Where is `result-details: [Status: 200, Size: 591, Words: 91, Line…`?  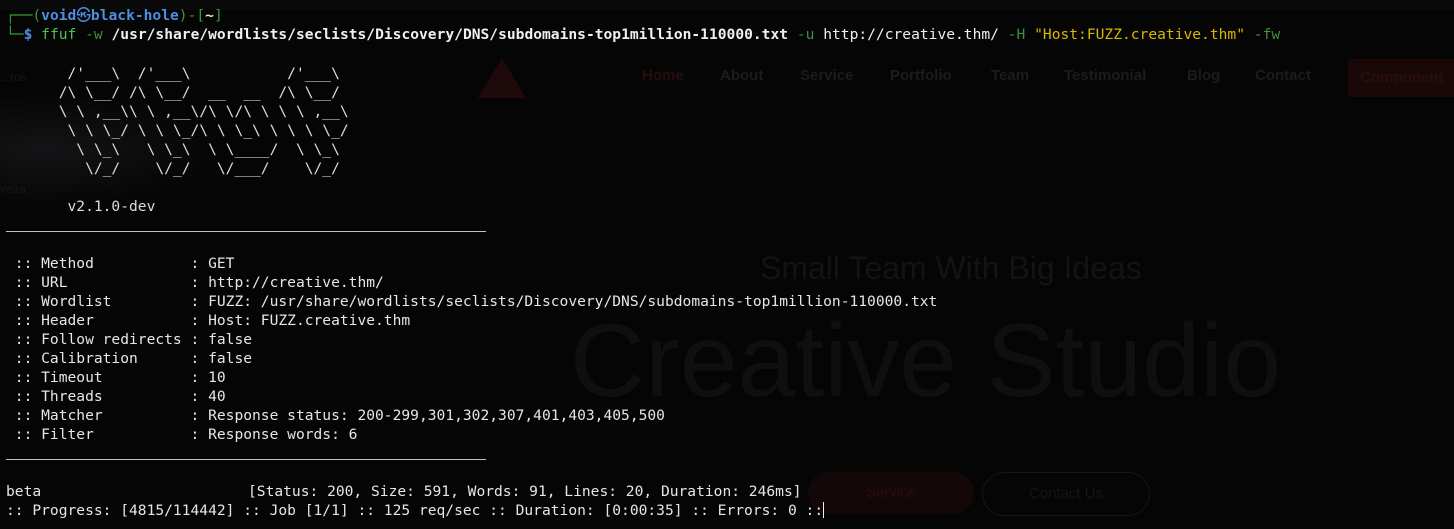 result-details: [Status: 200, Size: 591, Words: 91, Line… is located at coordinates (525, 491).